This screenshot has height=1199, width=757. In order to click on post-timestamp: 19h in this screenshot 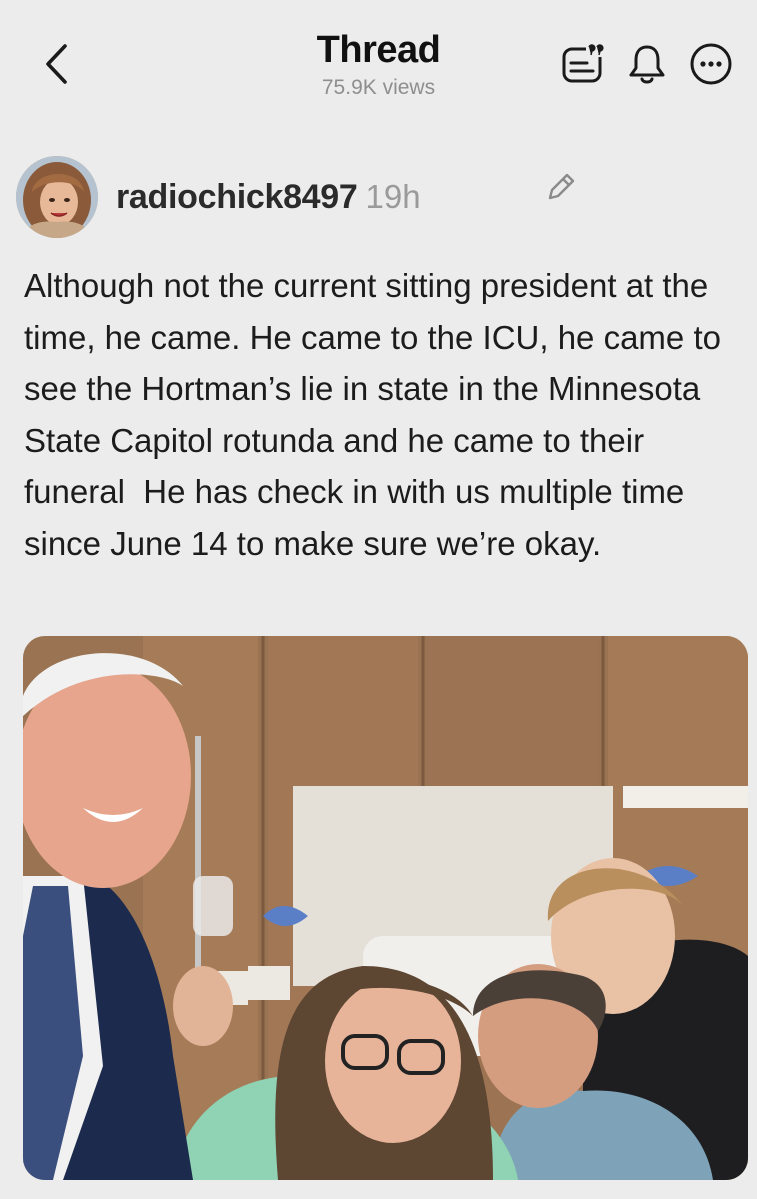, I will do `click(393, 196)`.